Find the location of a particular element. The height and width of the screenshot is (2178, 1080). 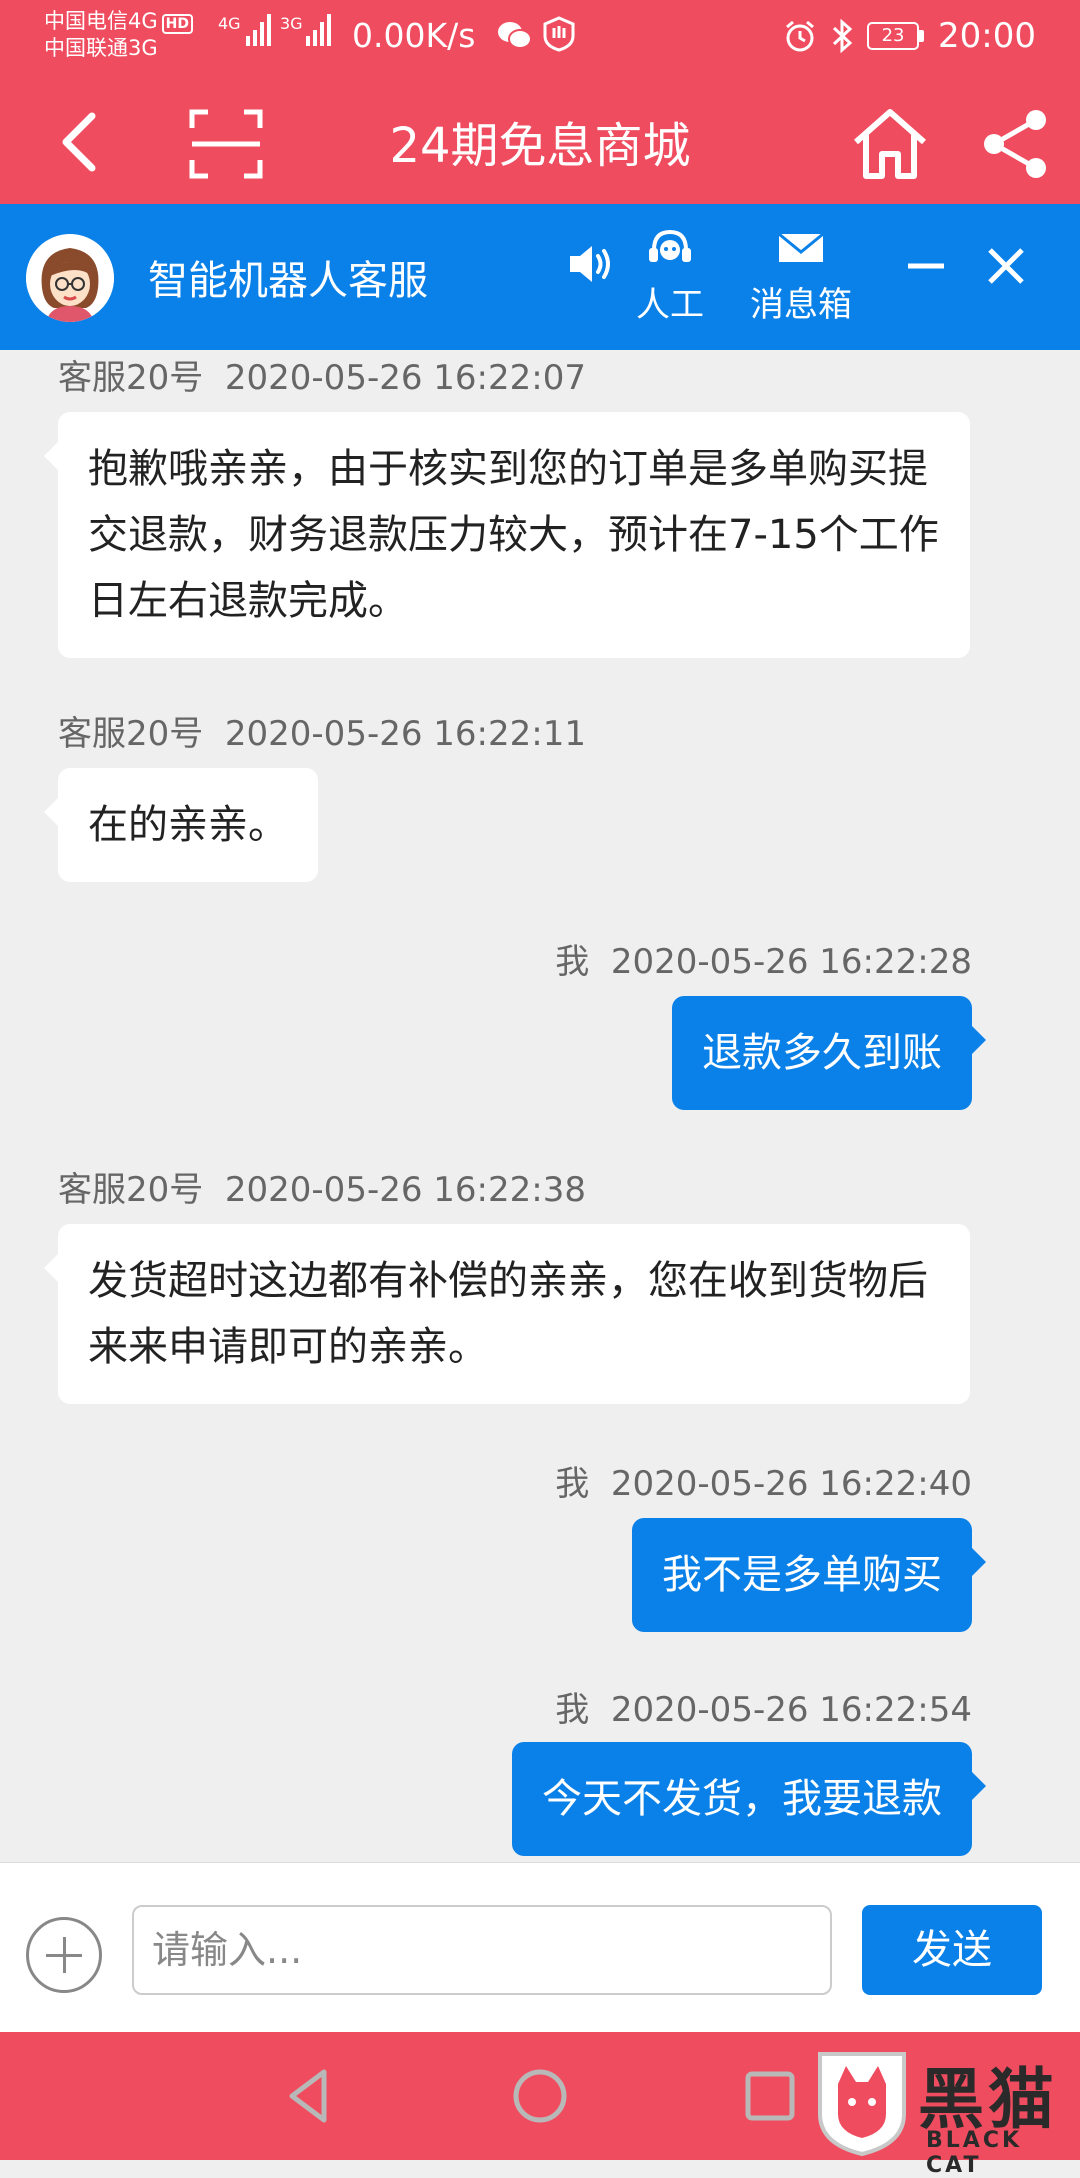

add-attachment-button is located at coordinates (64, 1955).